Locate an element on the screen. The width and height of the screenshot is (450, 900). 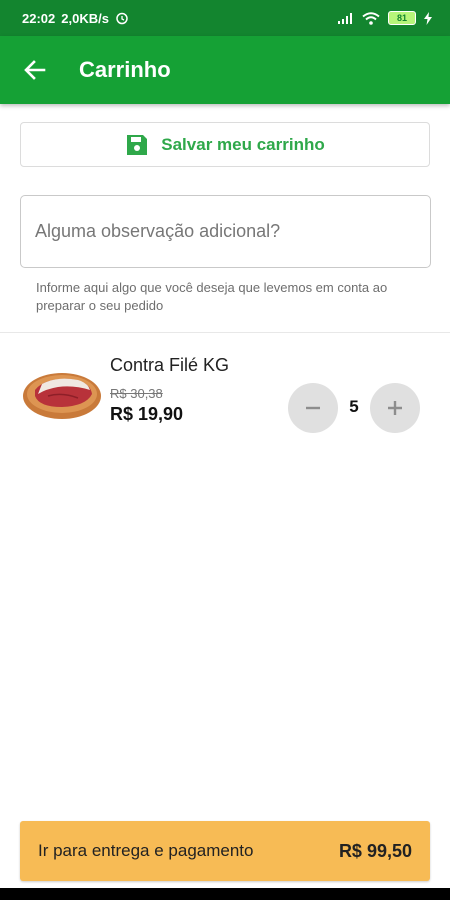
product-old-price: R$ 30,38 is located at coordinates (136, 393).